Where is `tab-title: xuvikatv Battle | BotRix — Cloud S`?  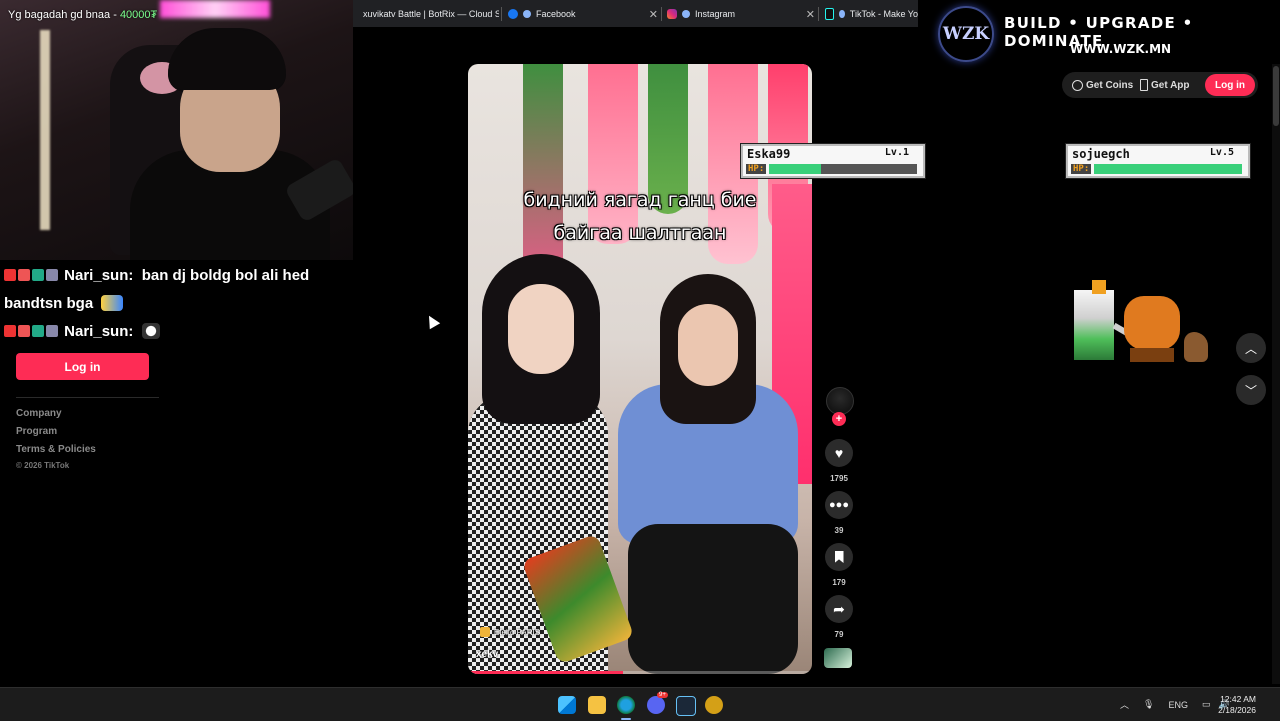 tab-title: xuvikatv Battle | BotRix — Cloud S is located at coordinates (431, 14).